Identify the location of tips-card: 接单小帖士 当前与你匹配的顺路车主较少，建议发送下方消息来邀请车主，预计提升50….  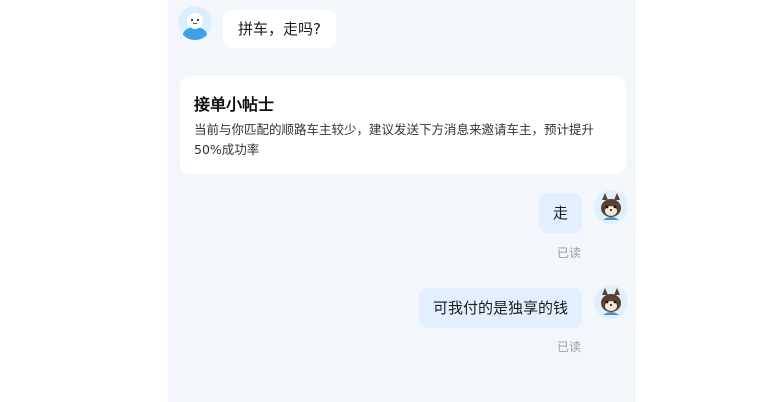
(403, 125).